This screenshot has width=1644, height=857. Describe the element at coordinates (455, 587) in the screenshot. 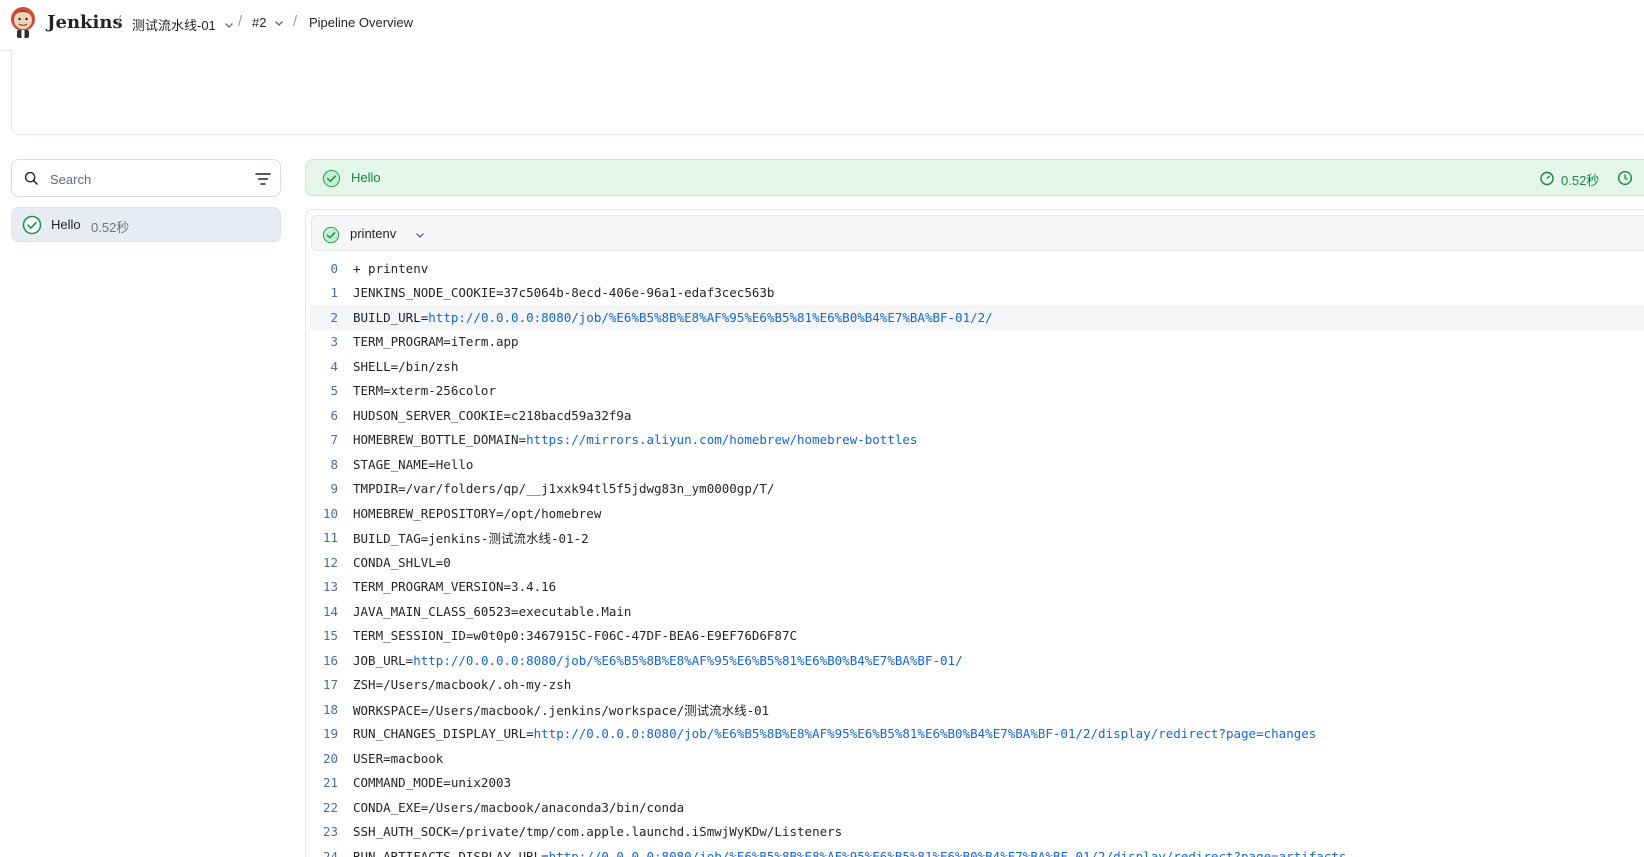

I see `log-line-content: TERM_PROGRAM_VERSION=3.4.16` at that location.